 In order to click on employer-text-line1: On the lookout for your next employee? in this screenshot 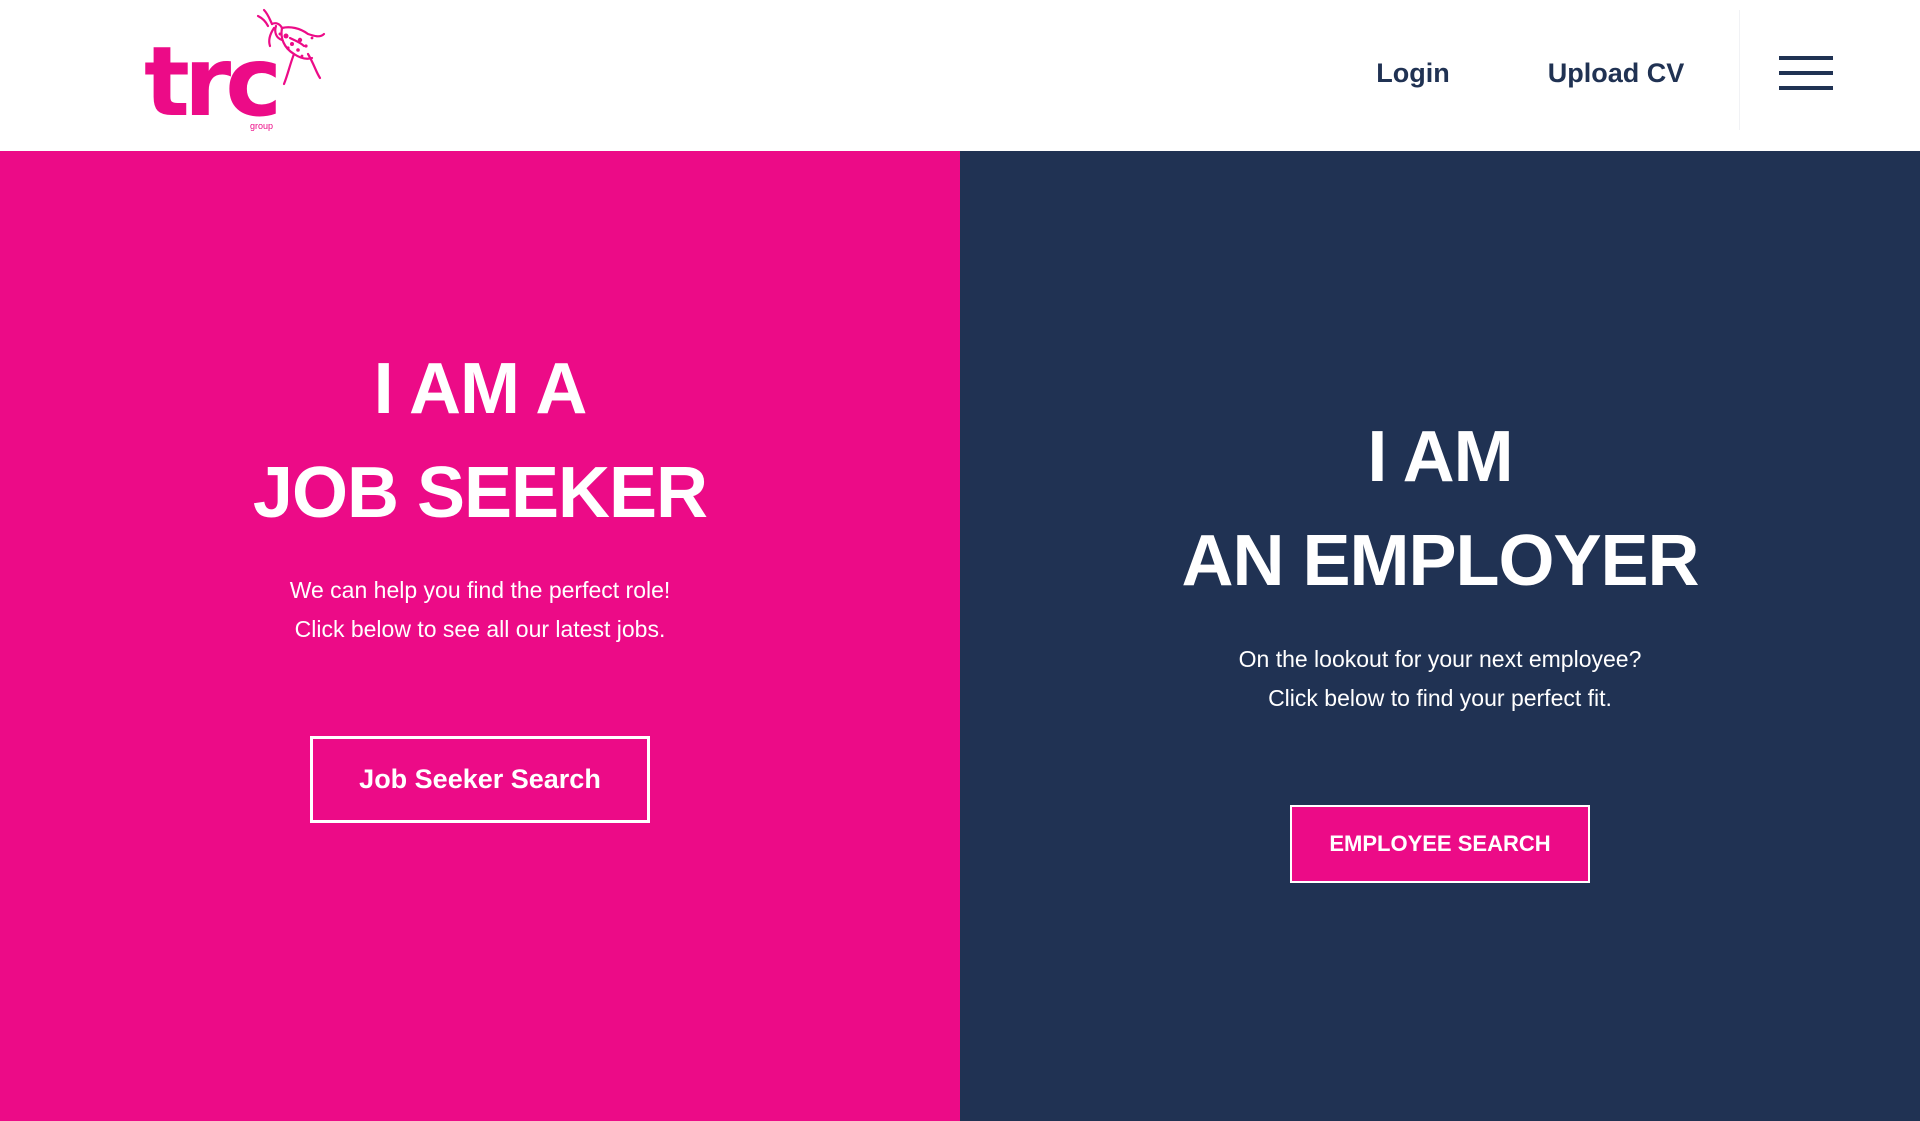, I will do `click(1440, 659)`.